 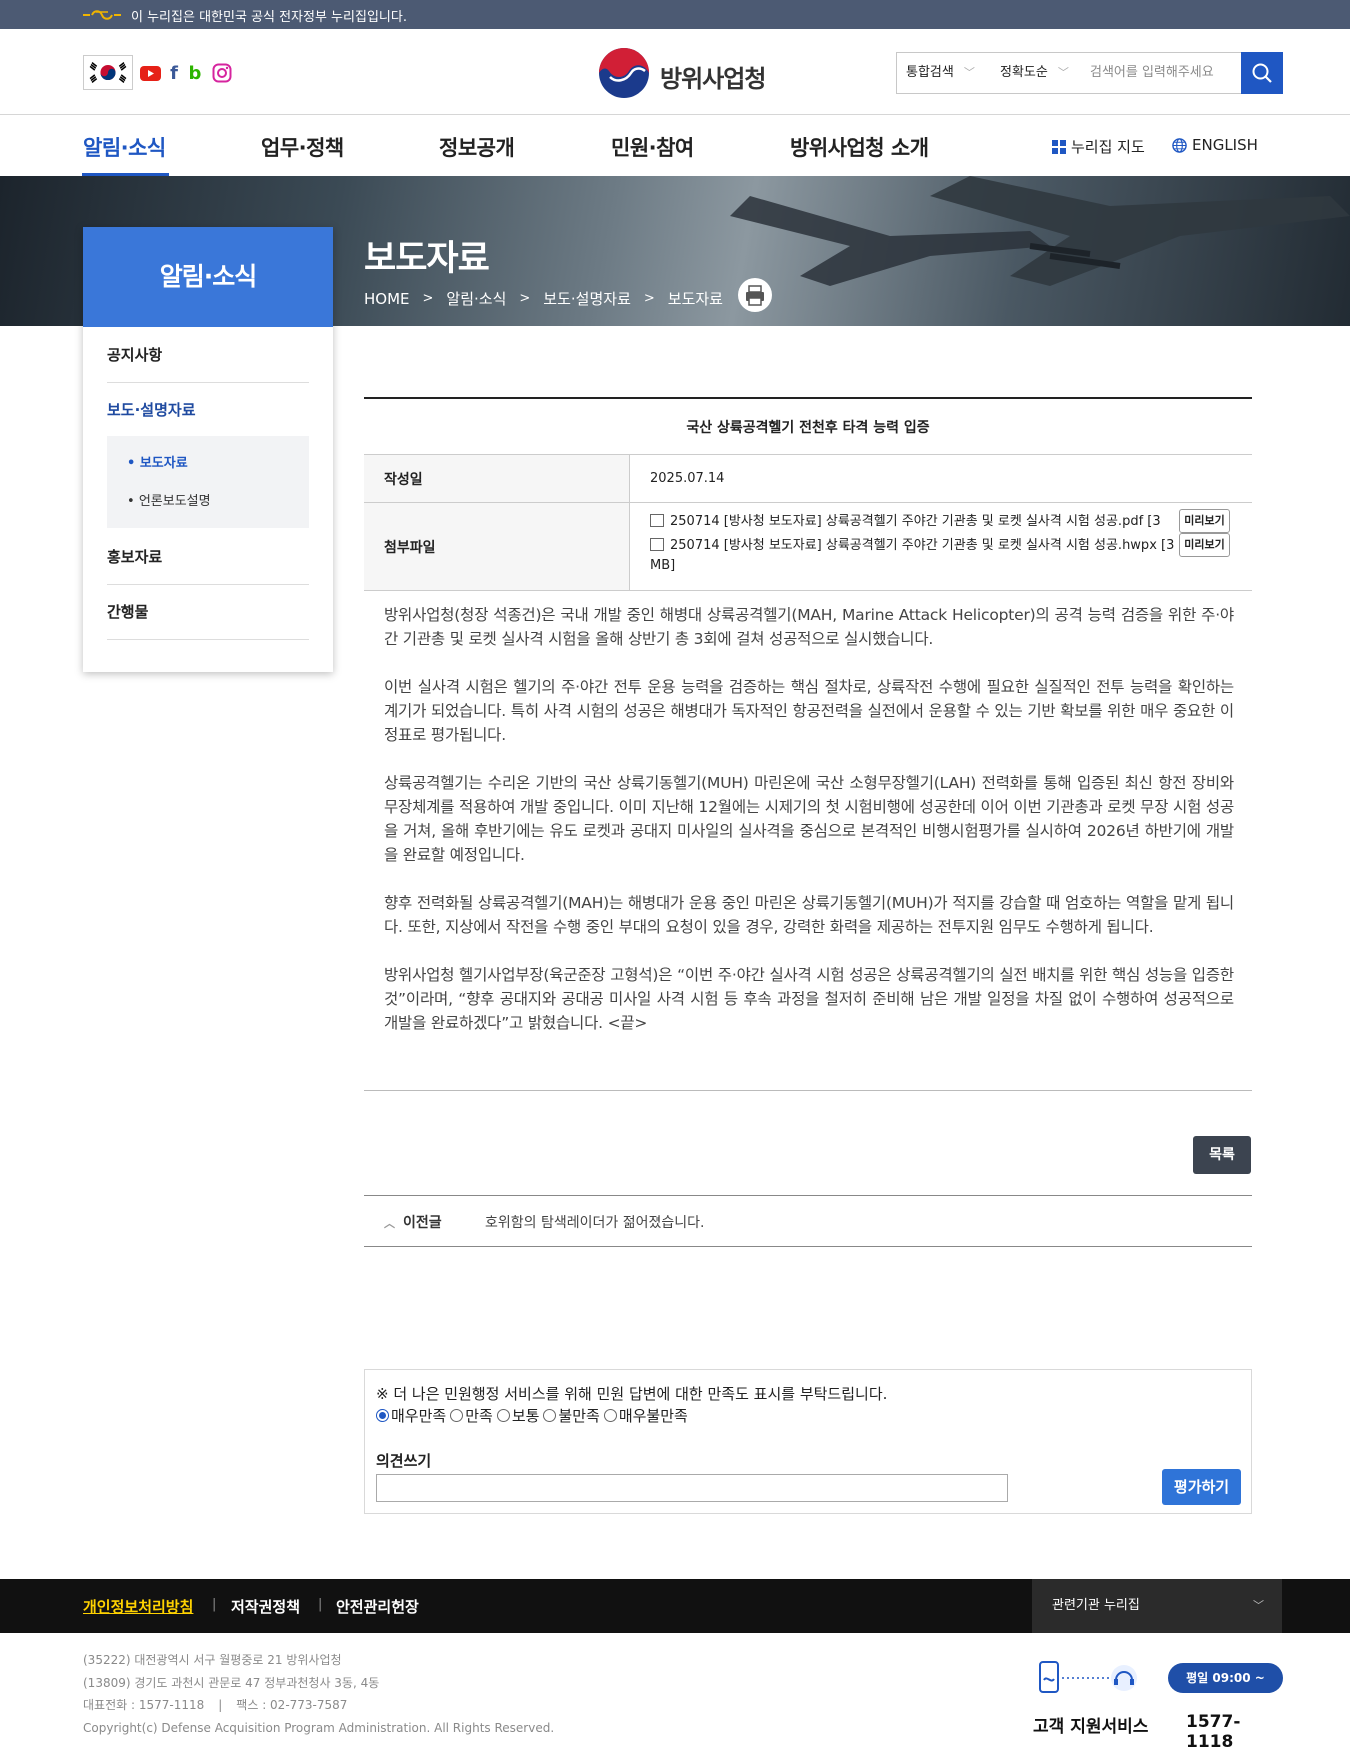 I want to click on related-sites-select: 관련기관 누리집 ﹀, so click(x=1157, y=1606).